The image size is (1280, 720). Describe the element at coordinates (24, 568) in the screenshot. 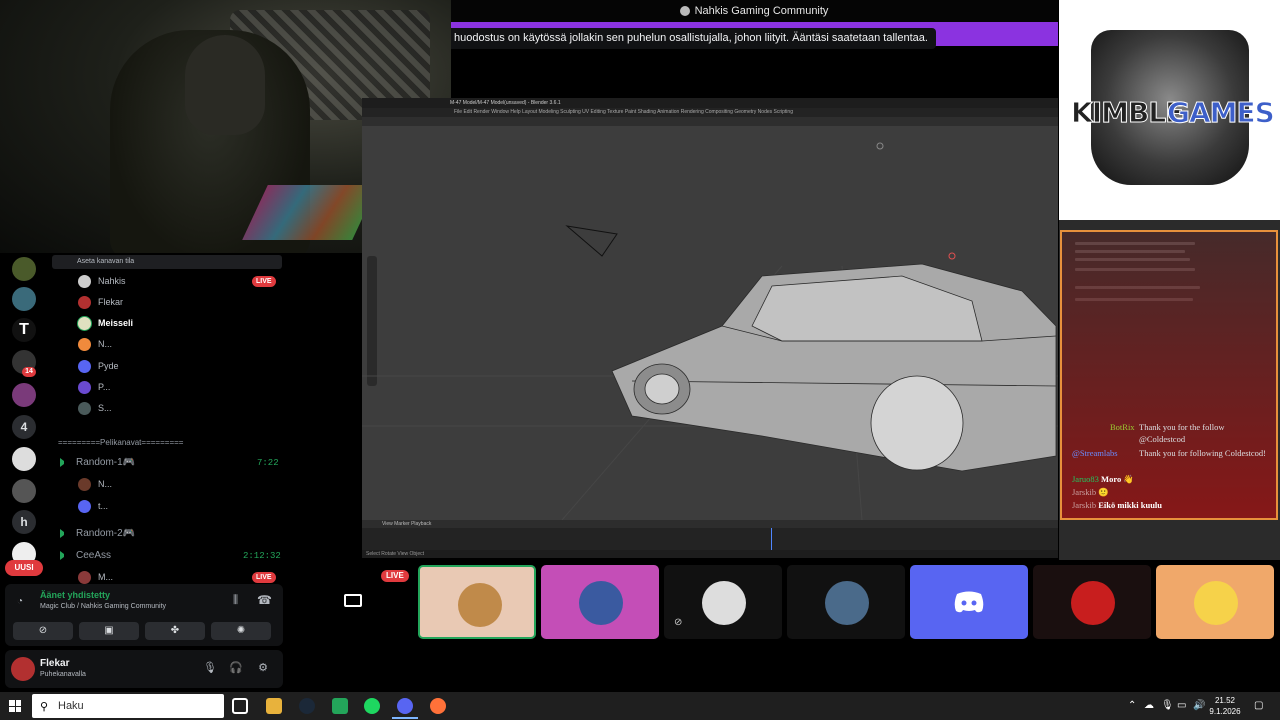

I see `new-badge: UUSI` at that location.